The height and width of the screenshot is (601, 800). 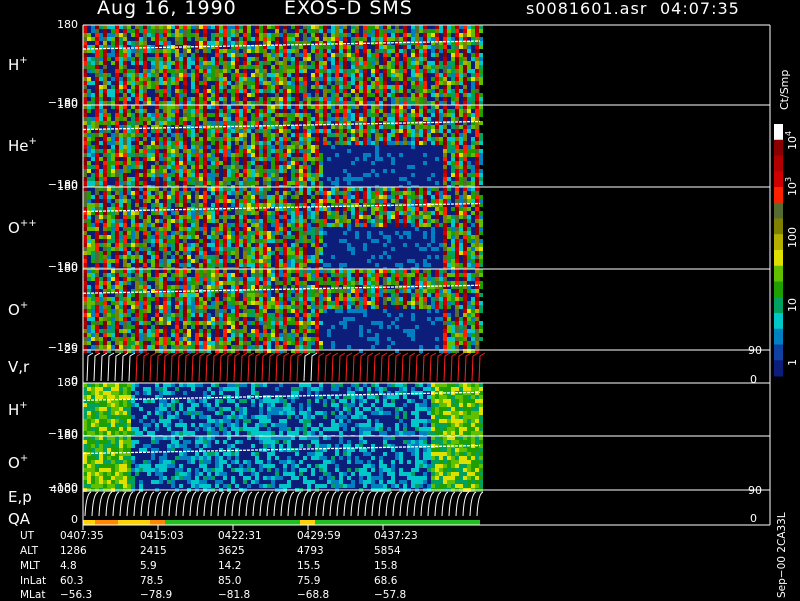 I want to click on vr-panel, so click(x=286, y=367).